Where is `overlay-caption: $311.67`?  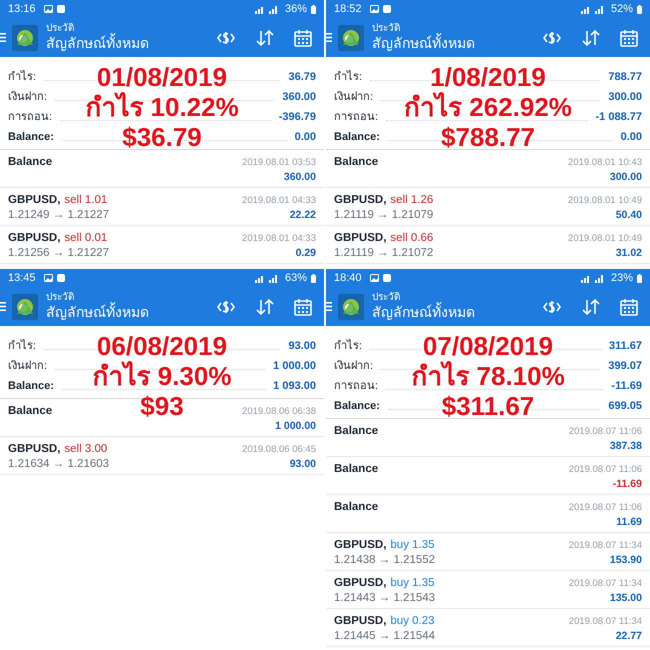 overlay-caption: $311.67 is located at coordinates (488, 406).